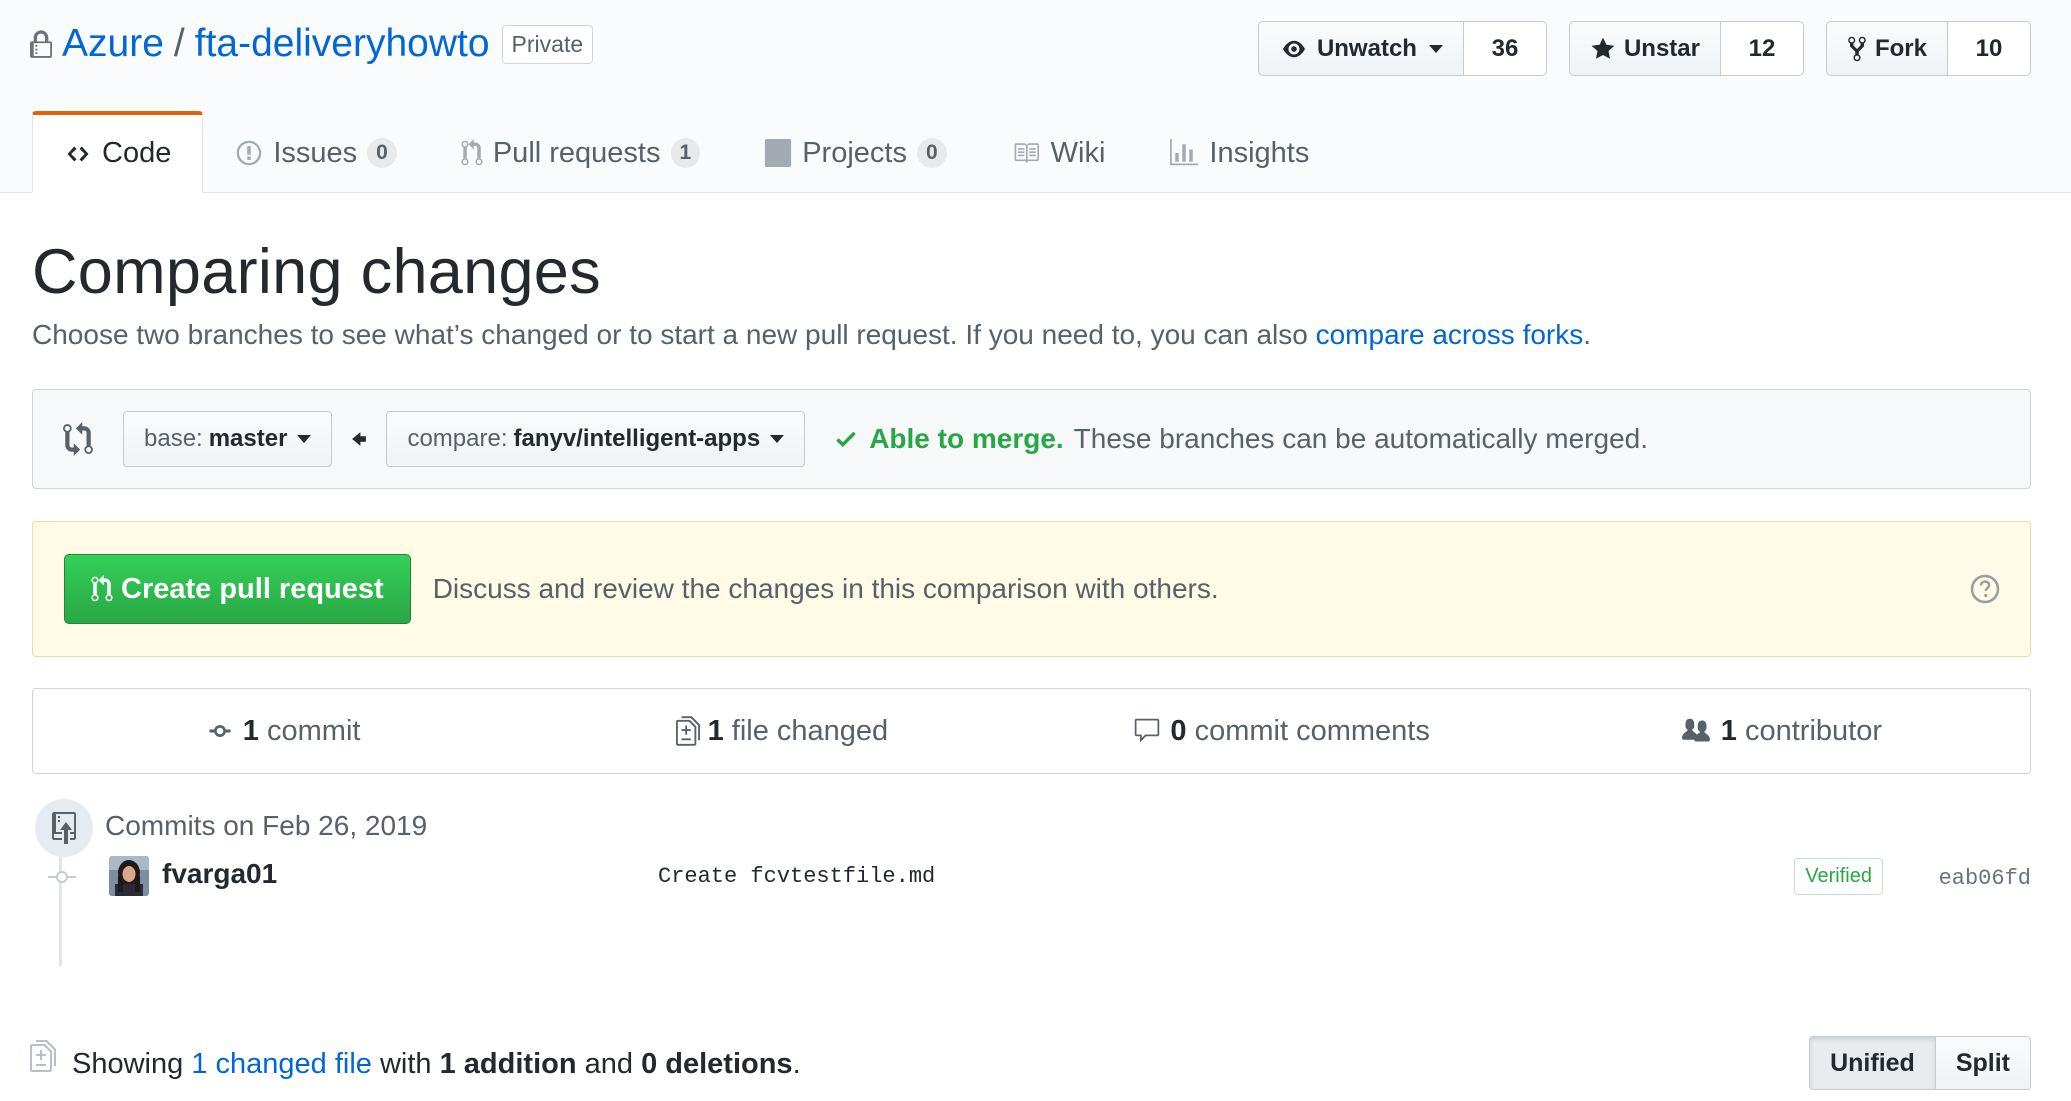  I want to click on comments-summary: 0 commit comments, so click(1281, 731).